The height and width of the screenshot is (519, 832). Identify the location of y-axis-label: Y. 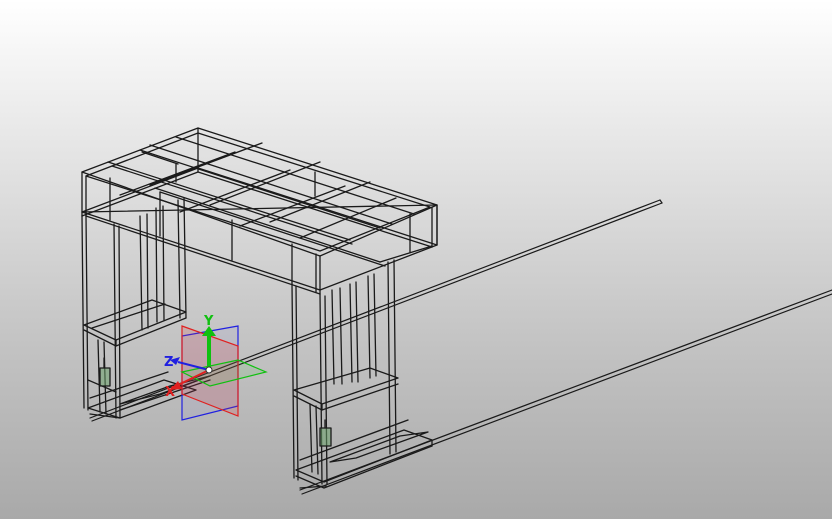
(208, 321).